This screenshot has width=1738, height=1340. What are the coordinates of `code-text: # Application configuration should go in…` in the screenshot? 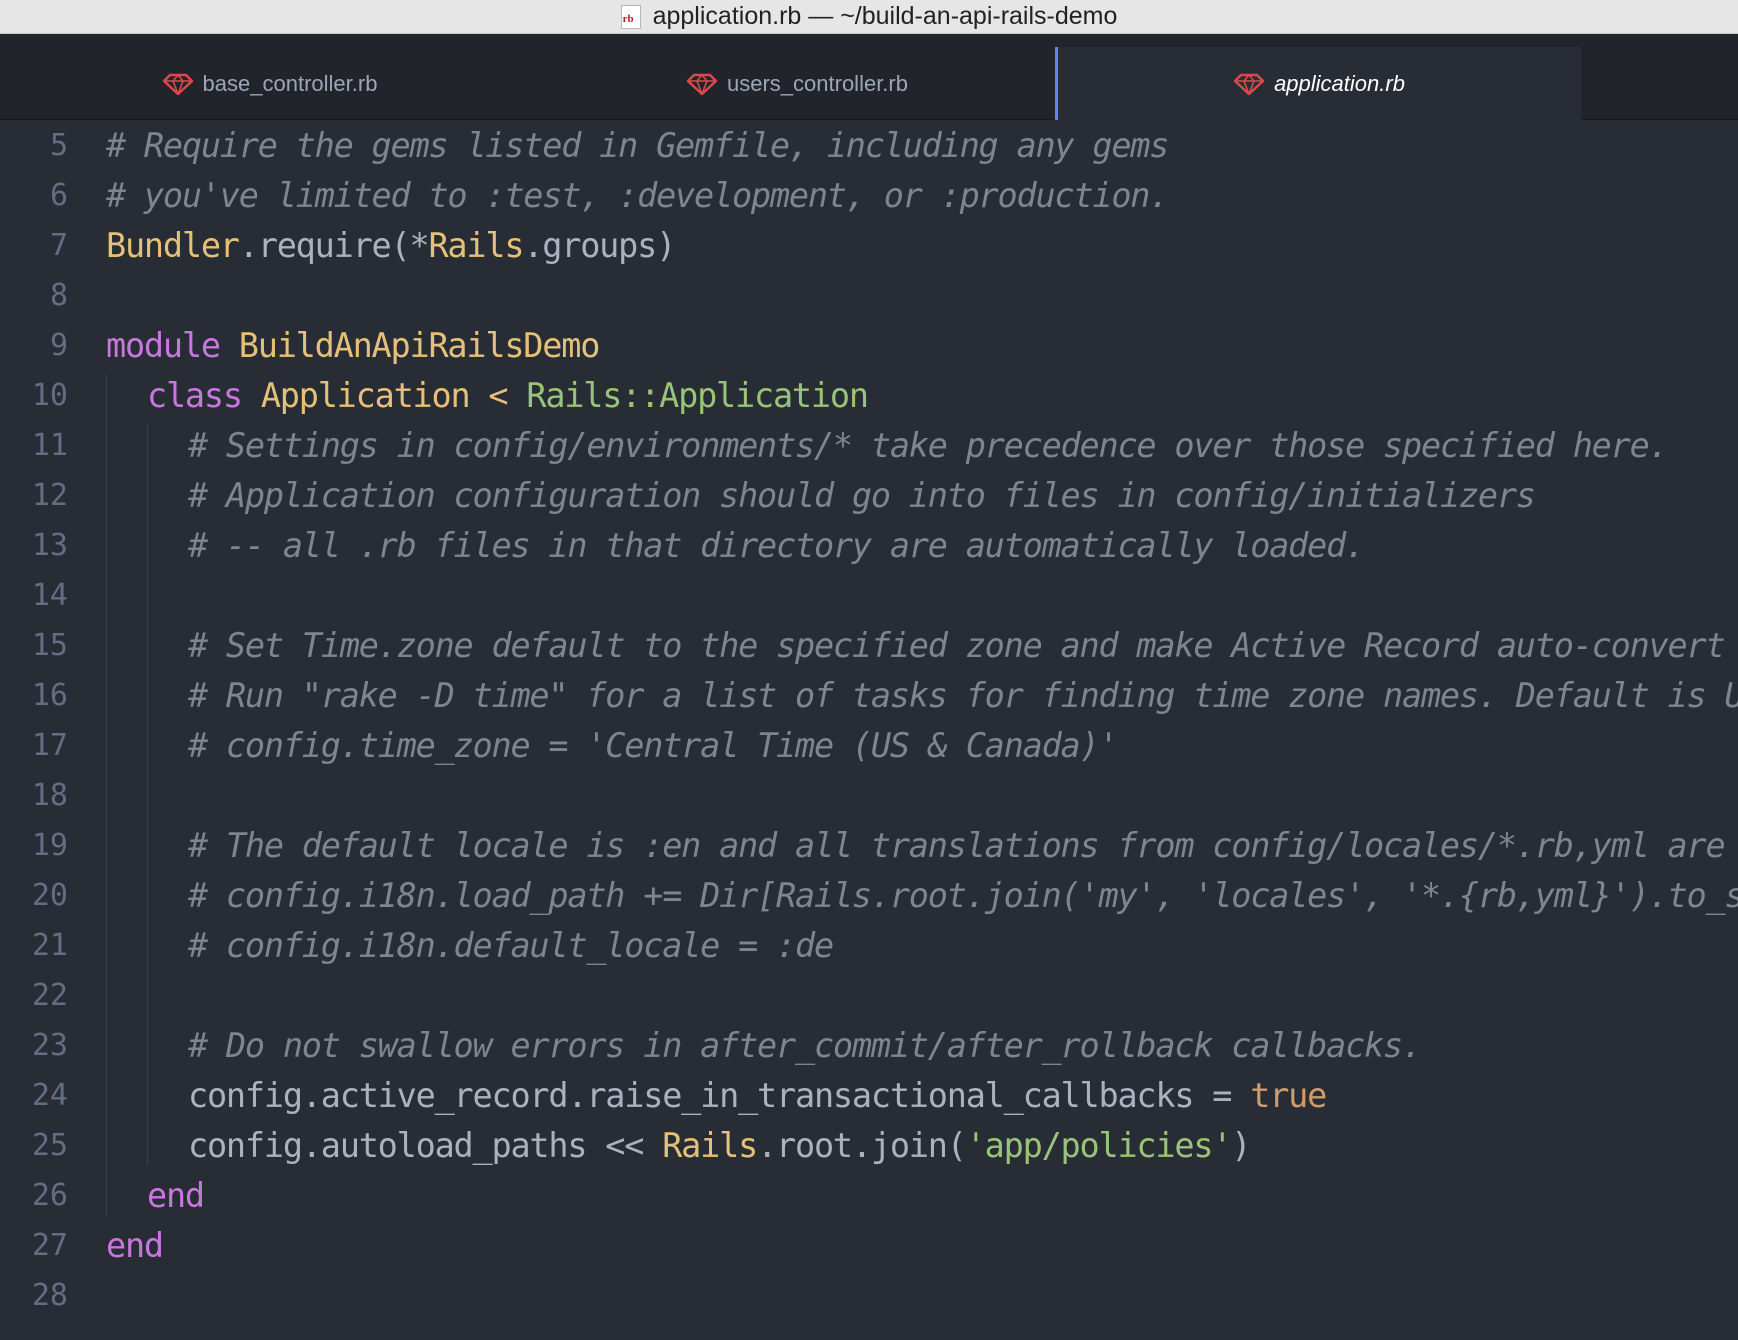 It's located at (862, 495).